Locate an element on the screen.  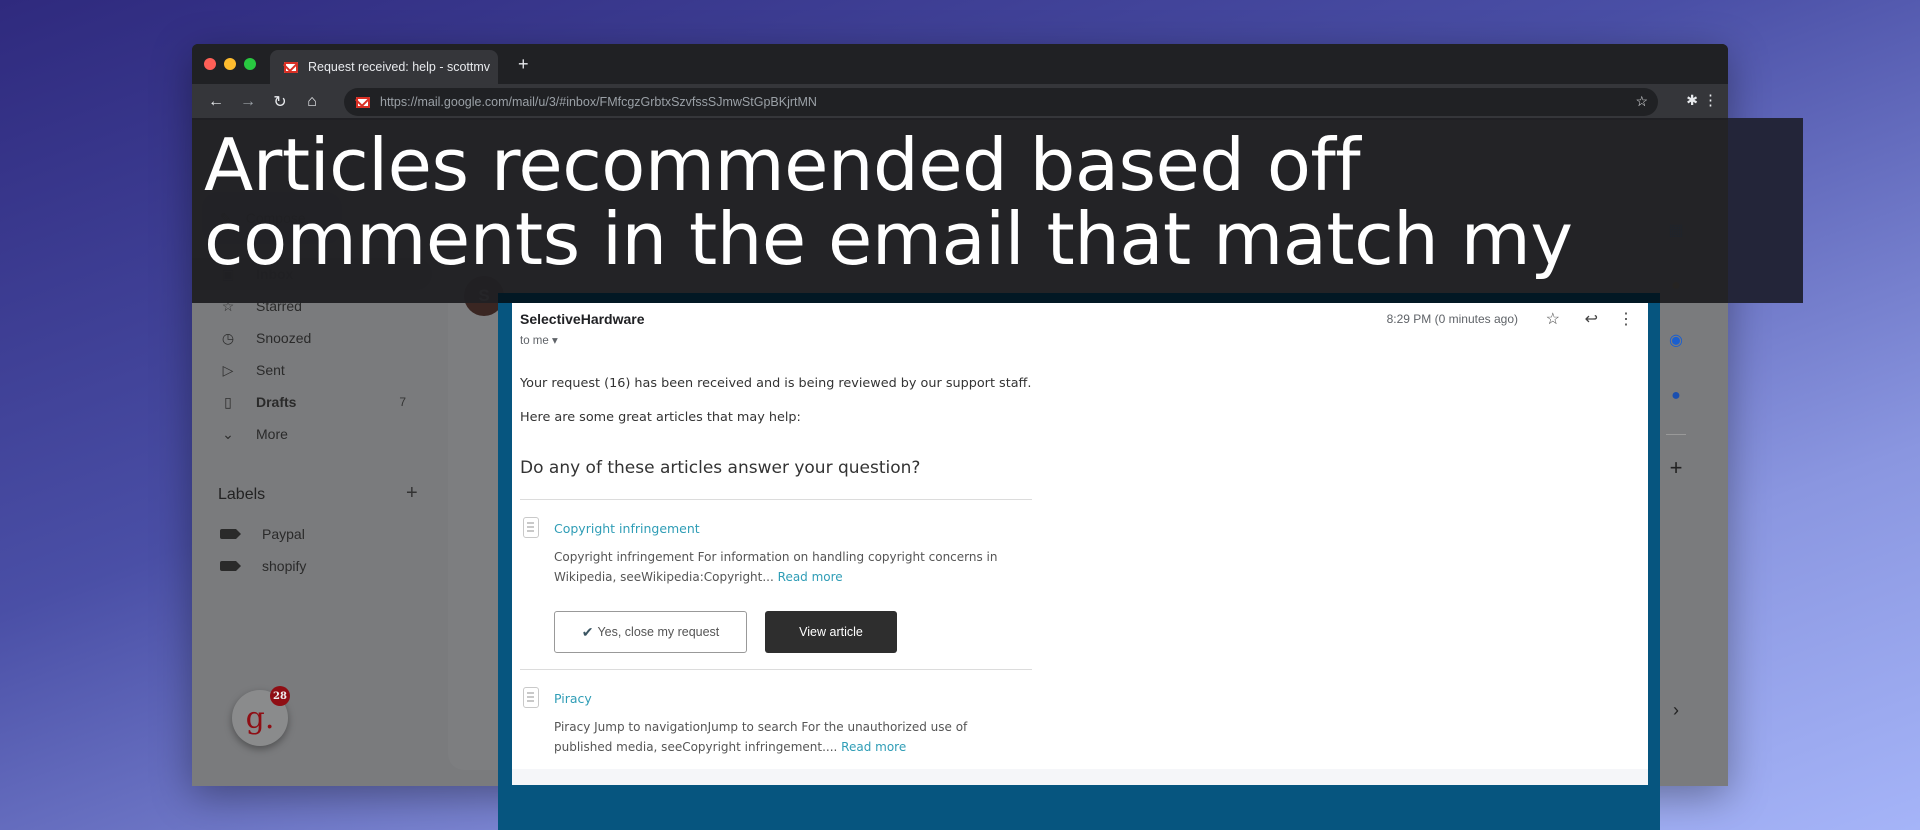
star-icon: ☆ is located at coordinates (1553, 319).